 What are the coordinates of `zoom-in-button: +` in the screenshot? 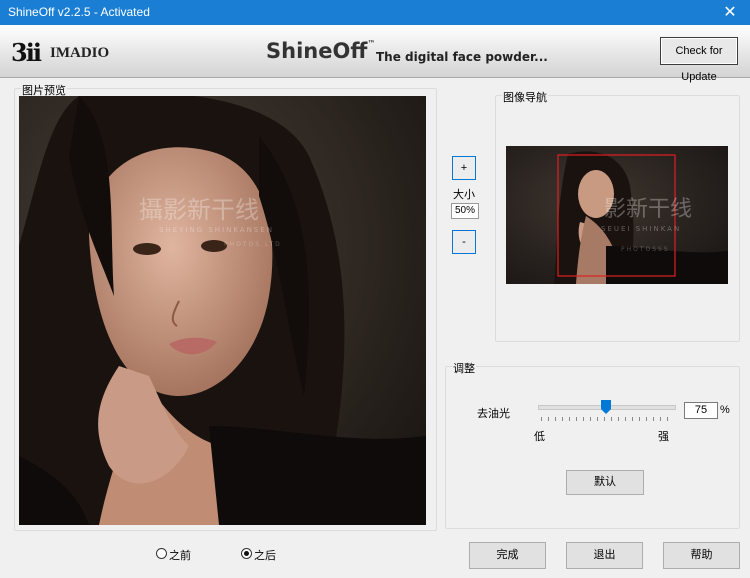 It's located at (464, 168).